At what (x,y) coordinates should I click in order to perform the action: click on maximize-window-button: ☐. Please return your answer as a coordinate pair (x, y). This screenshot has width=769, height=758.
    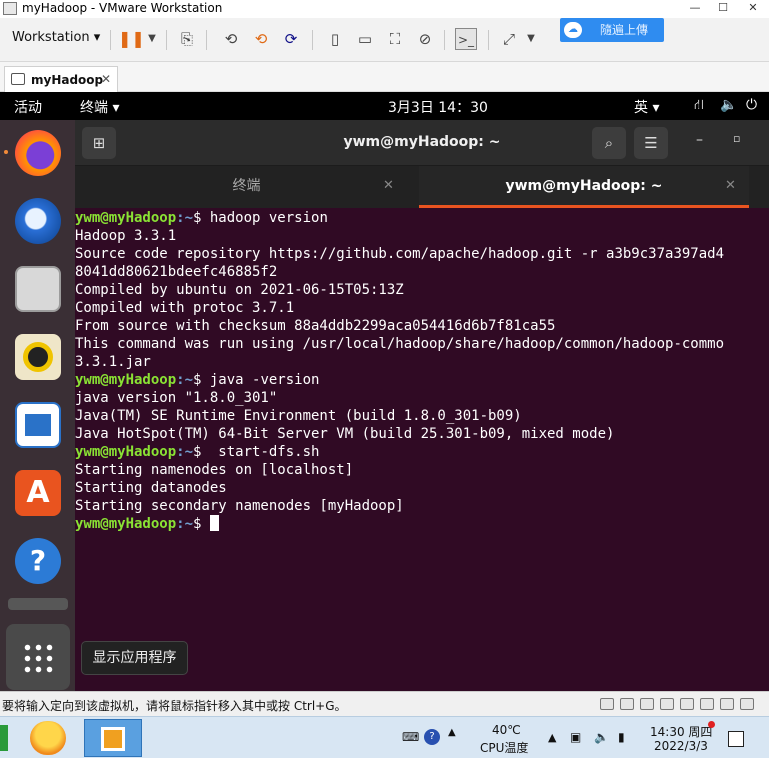
    Looking at the image, I should click on (723, 9).